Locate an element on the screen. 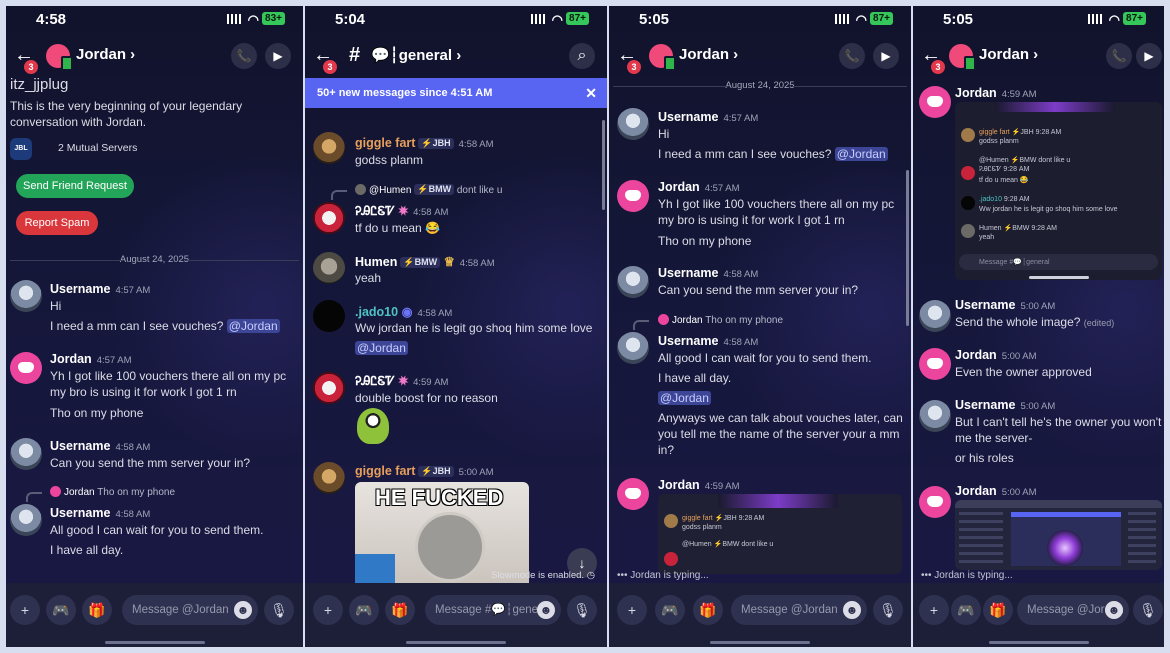 Image resolution: width=1170 pixels, height=653 pixels. meme-image: HE FUCKED is located at coordinates (442, 532).